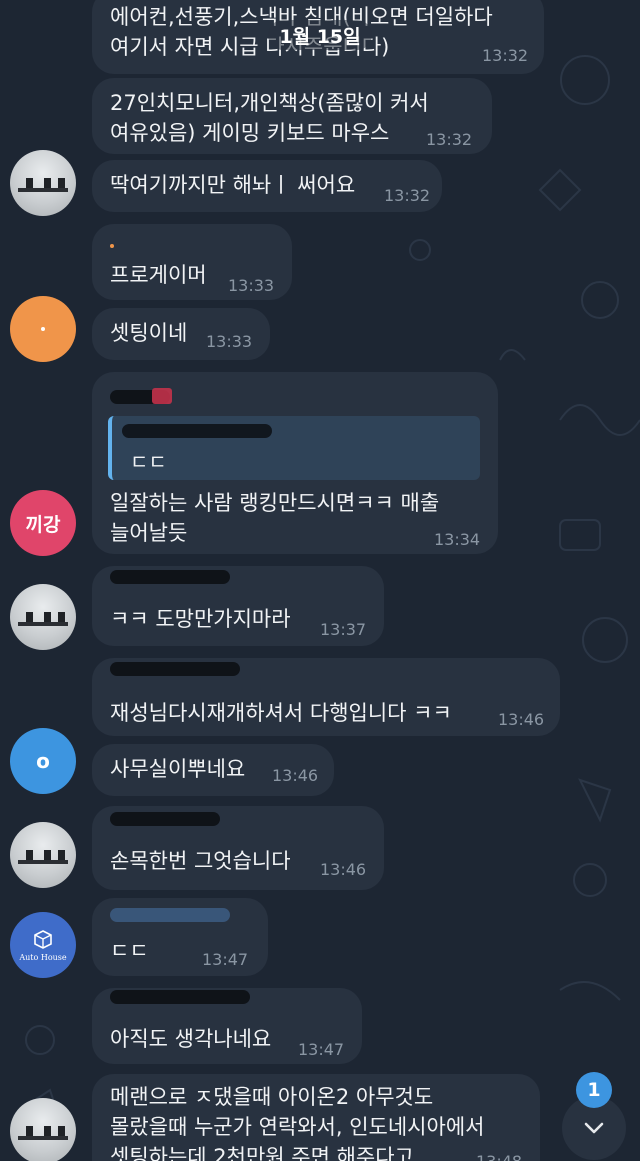  I want to click on sender-name-mark, so click(162, 396).